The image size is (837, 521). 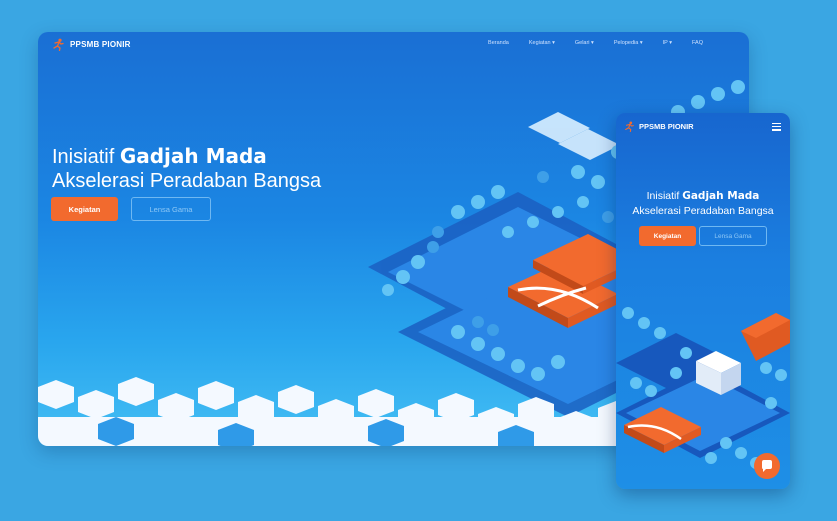 I want to click on nav-item-ip: IP ▾, so click(x=667, y=43).